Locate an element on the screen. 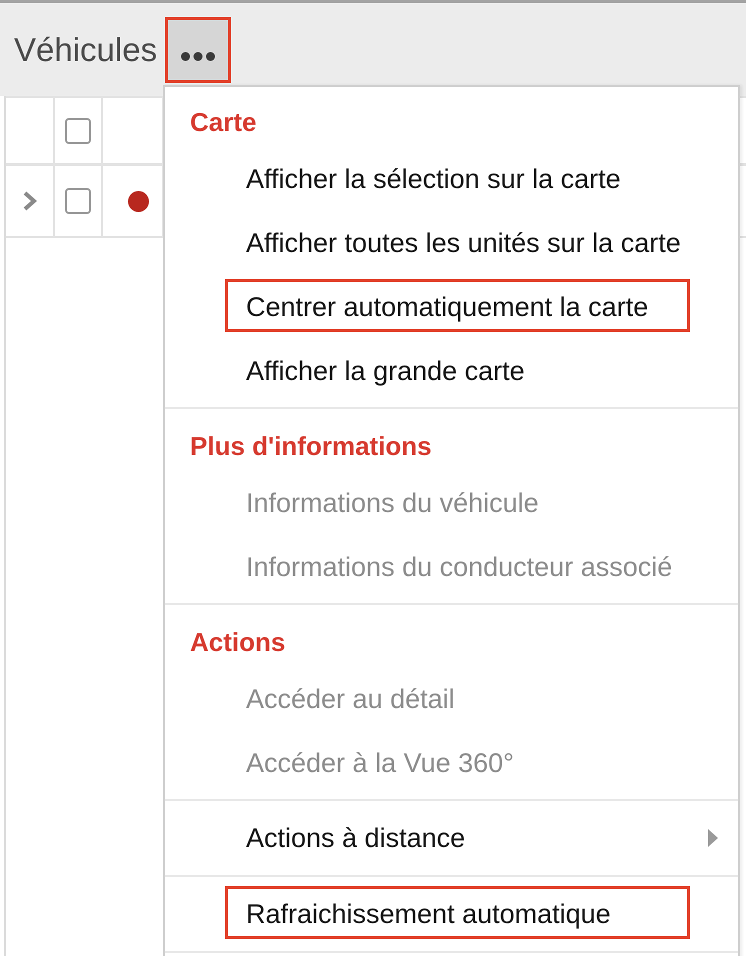 This screenshot has height=956, width=746. menu-item: Rafraichissement automatique is located at coordinates (451, 914).